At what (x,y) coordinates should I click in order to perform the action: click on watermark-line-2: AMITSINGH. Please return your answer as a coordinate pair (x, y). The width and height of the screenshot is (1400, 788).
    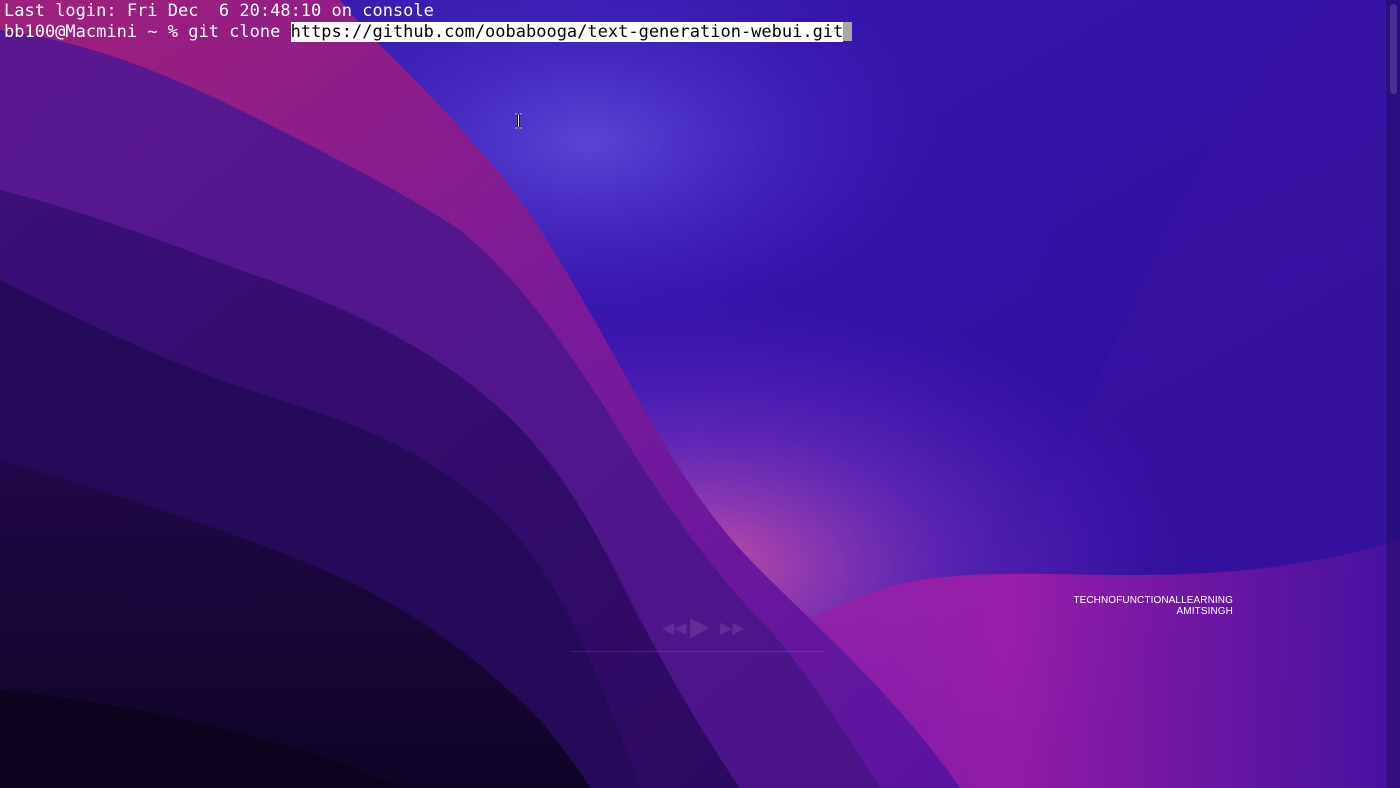
    Looking at the image, I should click on (1204, 611).